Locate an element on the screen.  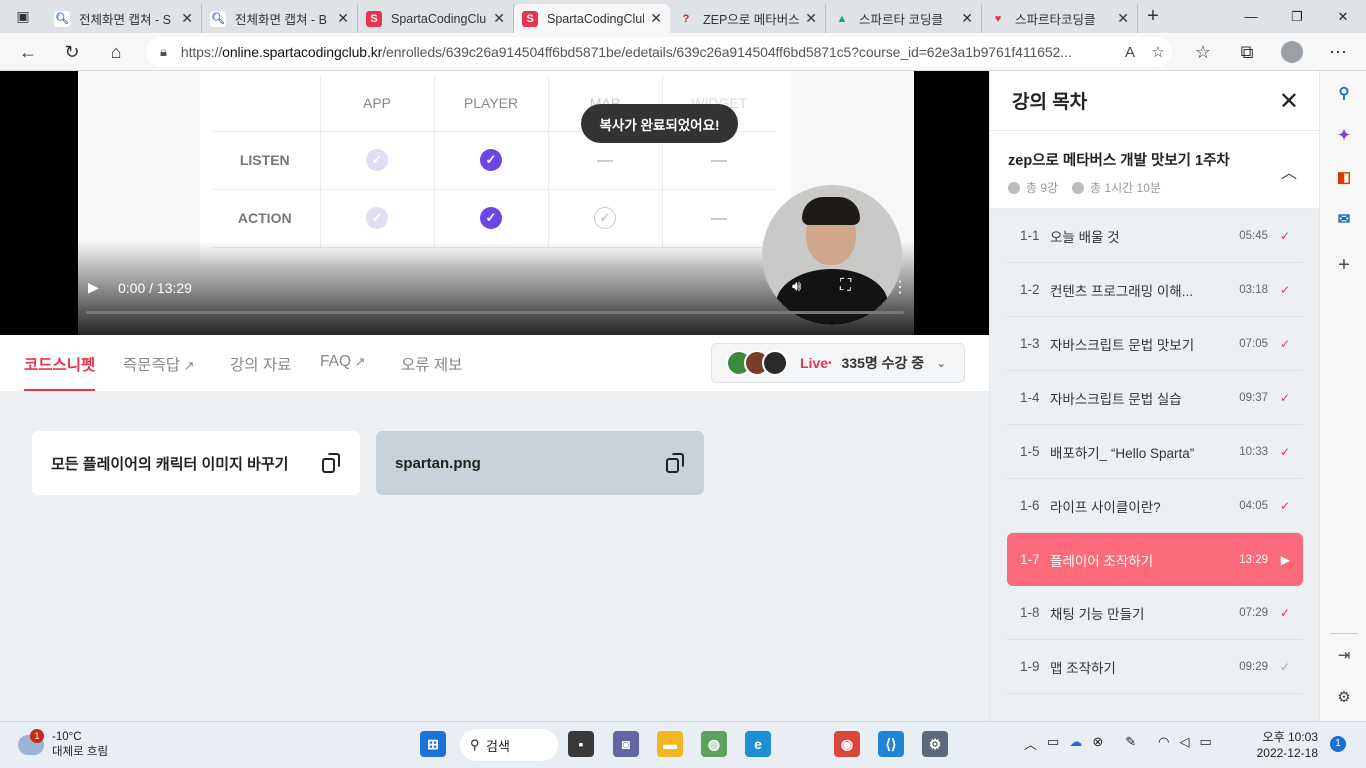
favorites-icon: ☆ is located at coordinates (1203, 52).